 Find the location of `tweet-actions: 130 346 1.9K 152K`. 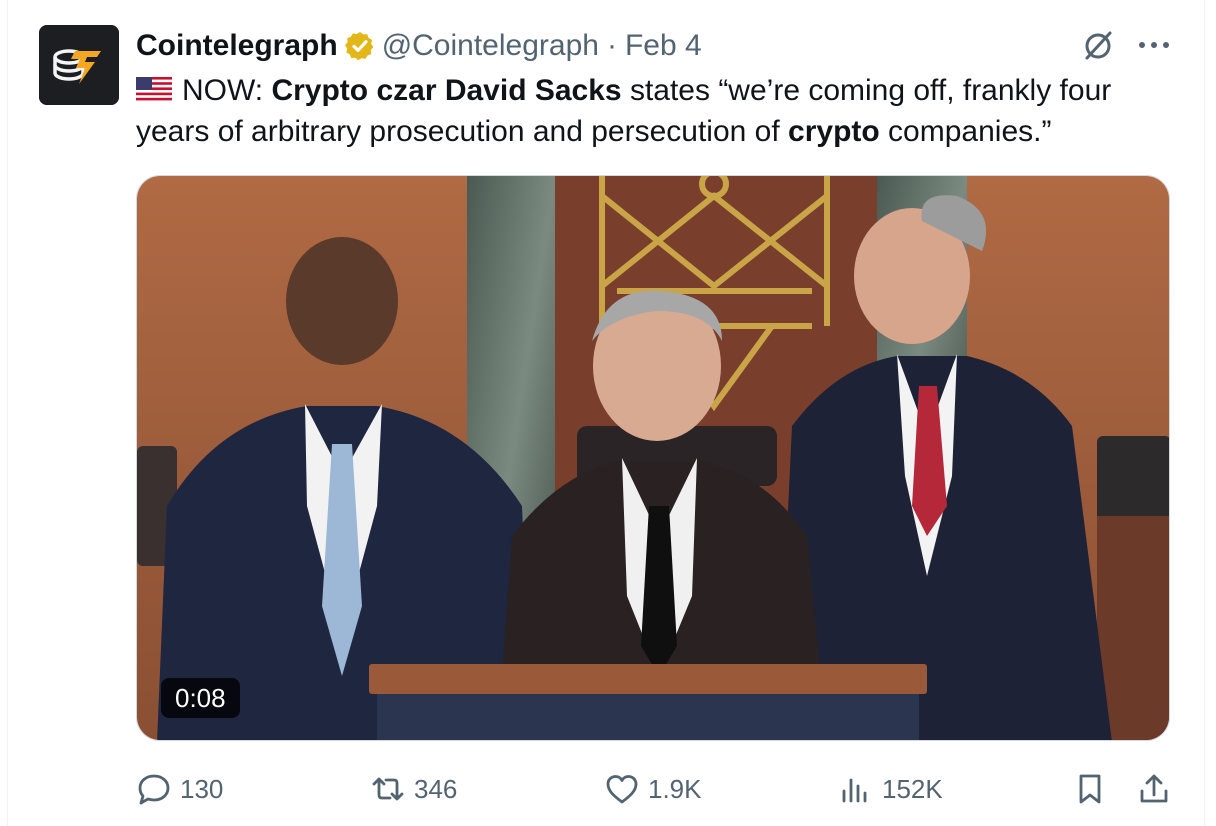

tweet-actions: 130 346 1.9K 152K is located at coordinates (656, 789).